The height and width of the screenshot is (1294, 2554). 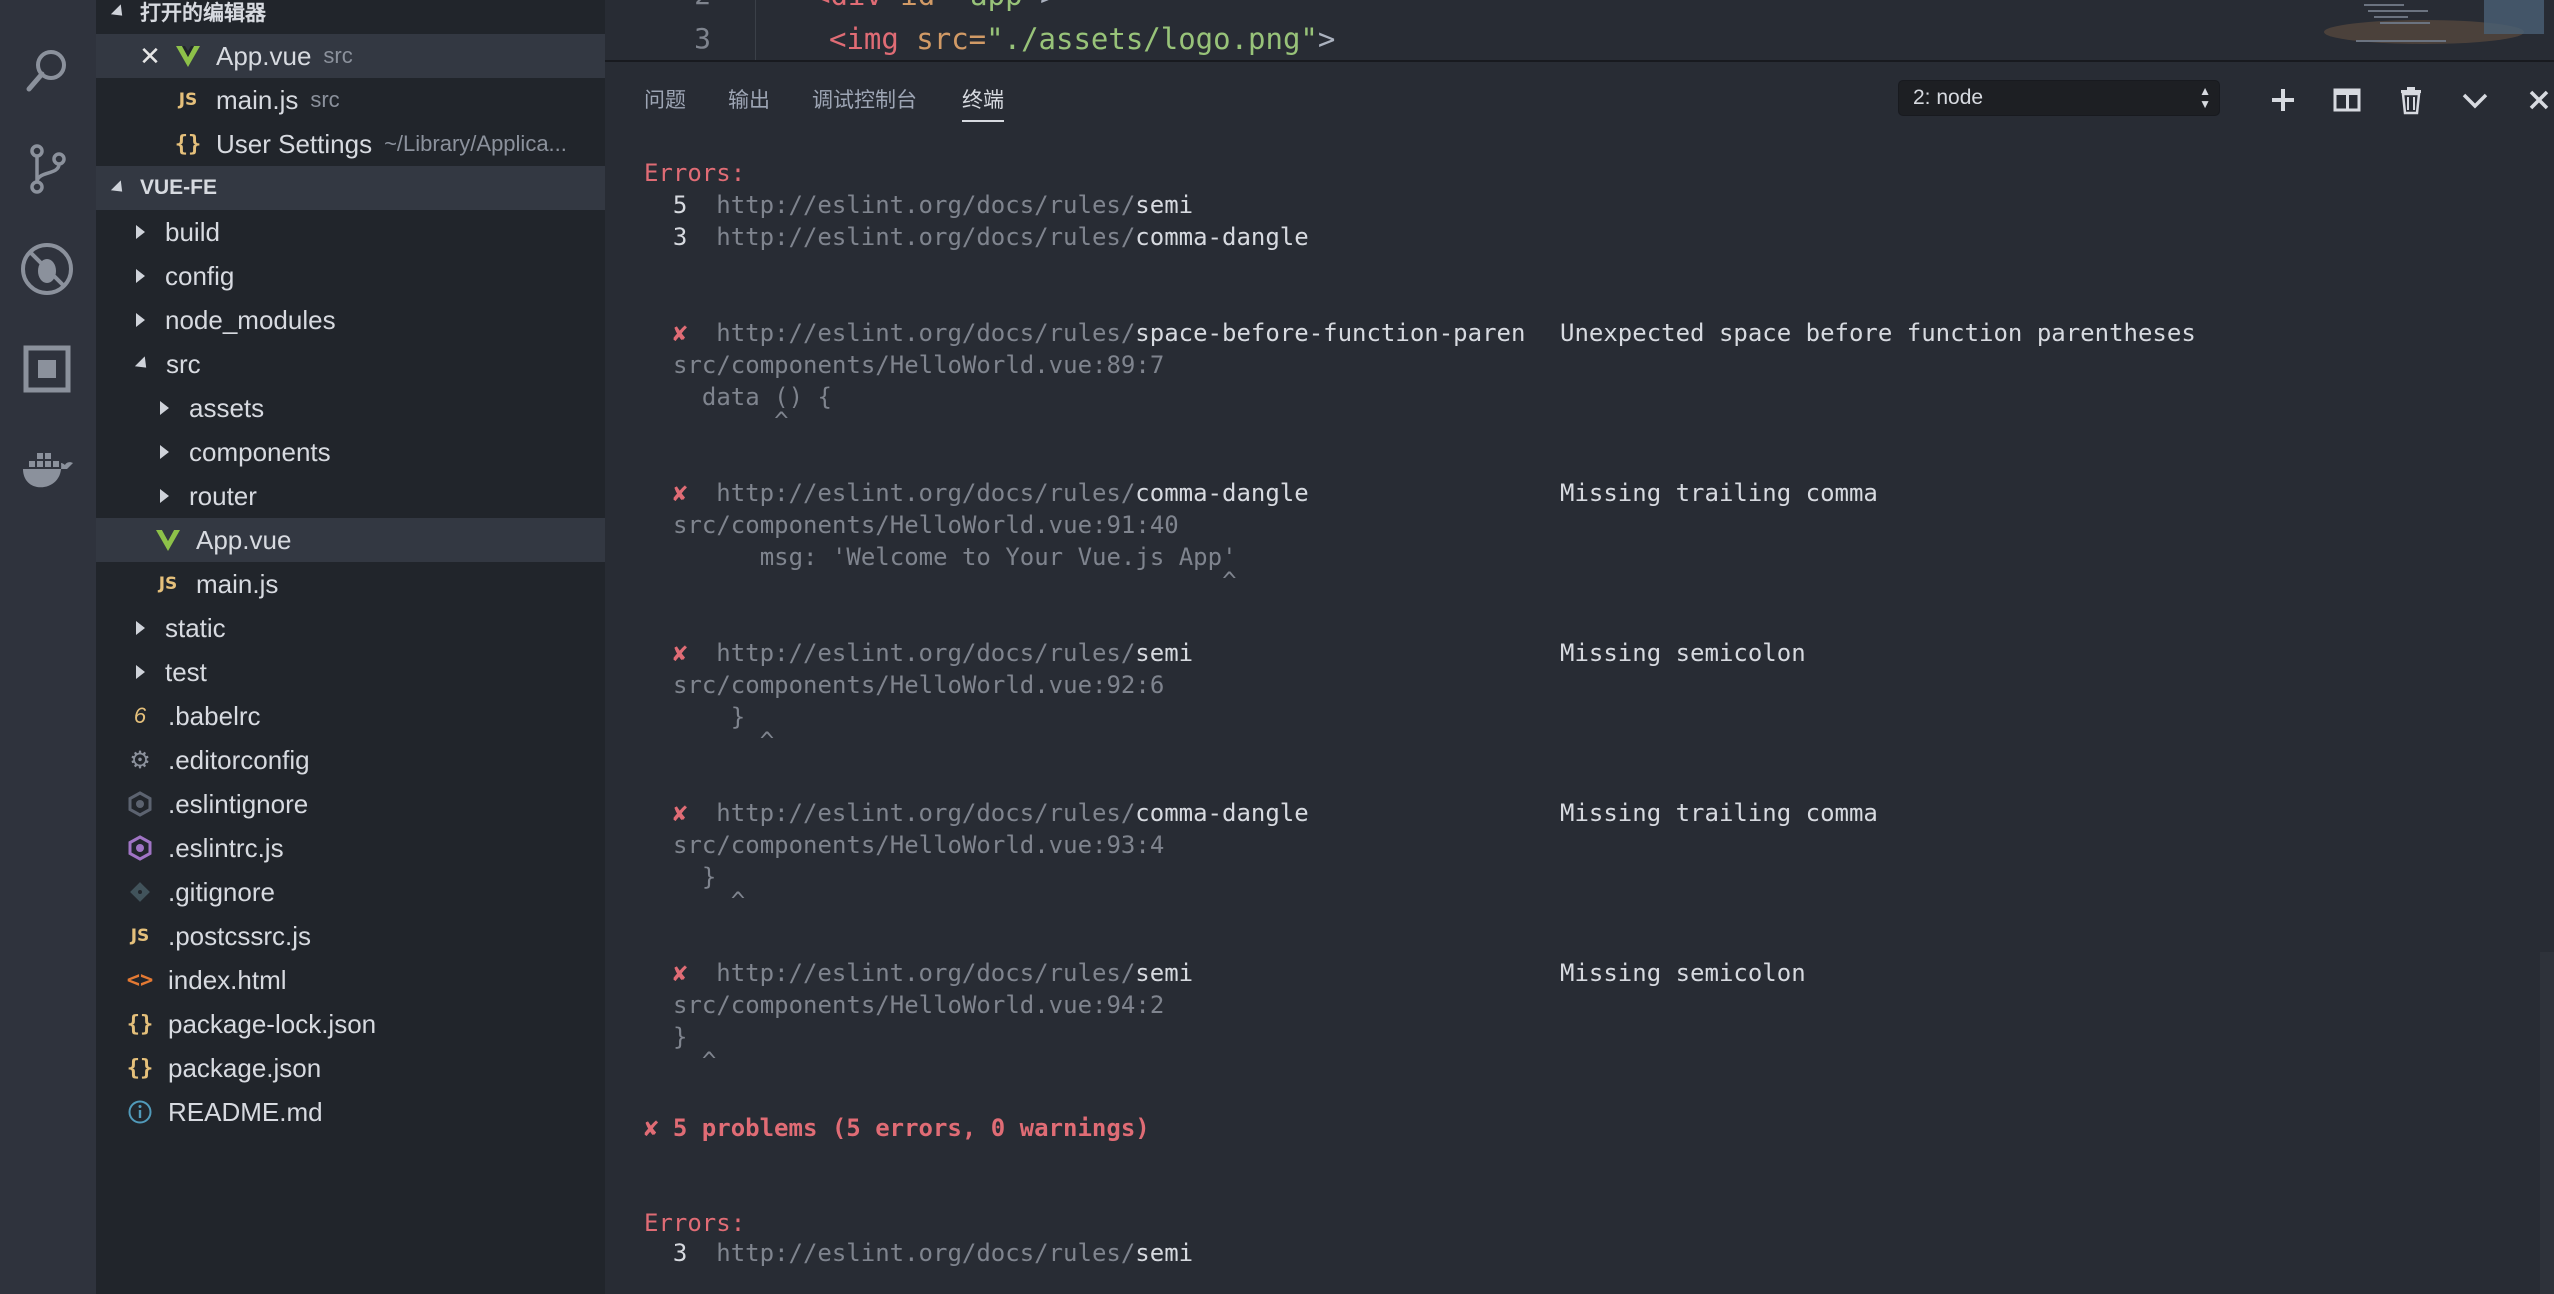 I want to click on kill-terminal-button, so click(x=2411, y=100).